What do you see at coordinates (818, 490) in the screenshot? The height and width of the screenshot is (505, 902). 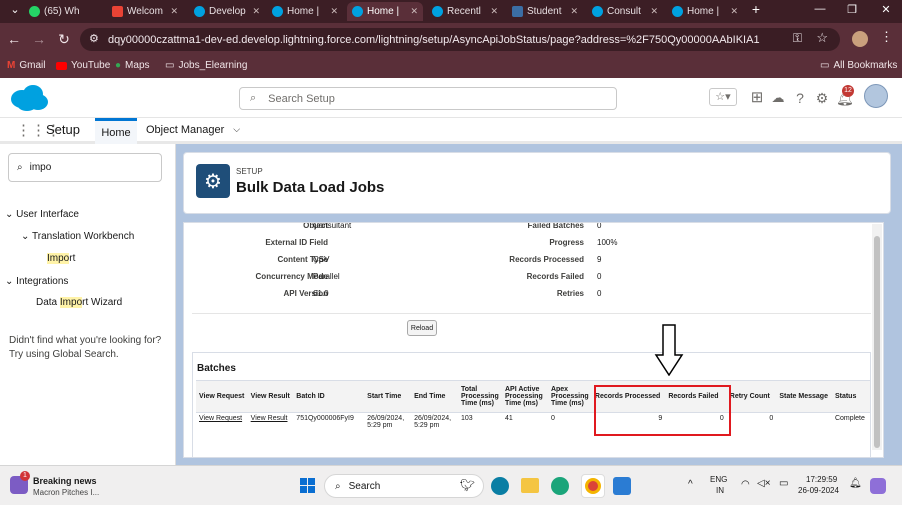 I see `clock-date: 26-09-2024` at bounding box center [818, 490].